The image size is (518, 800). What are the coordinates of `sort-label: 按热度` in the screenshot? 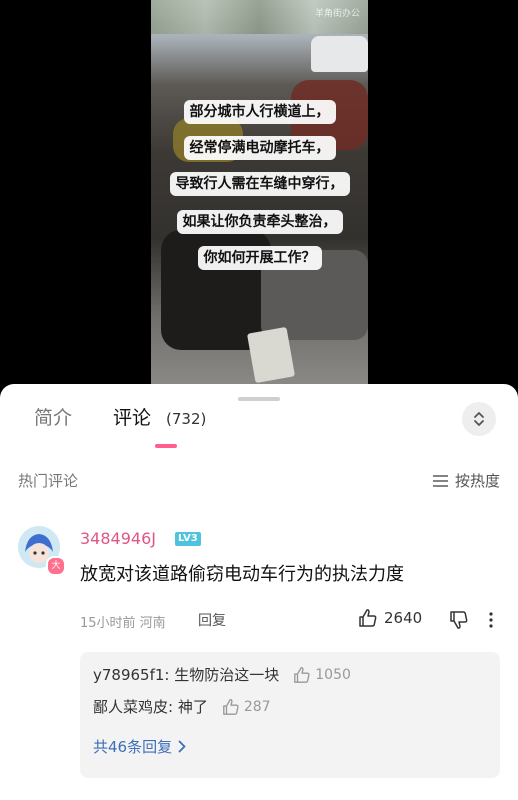 It's located at (477, 481).